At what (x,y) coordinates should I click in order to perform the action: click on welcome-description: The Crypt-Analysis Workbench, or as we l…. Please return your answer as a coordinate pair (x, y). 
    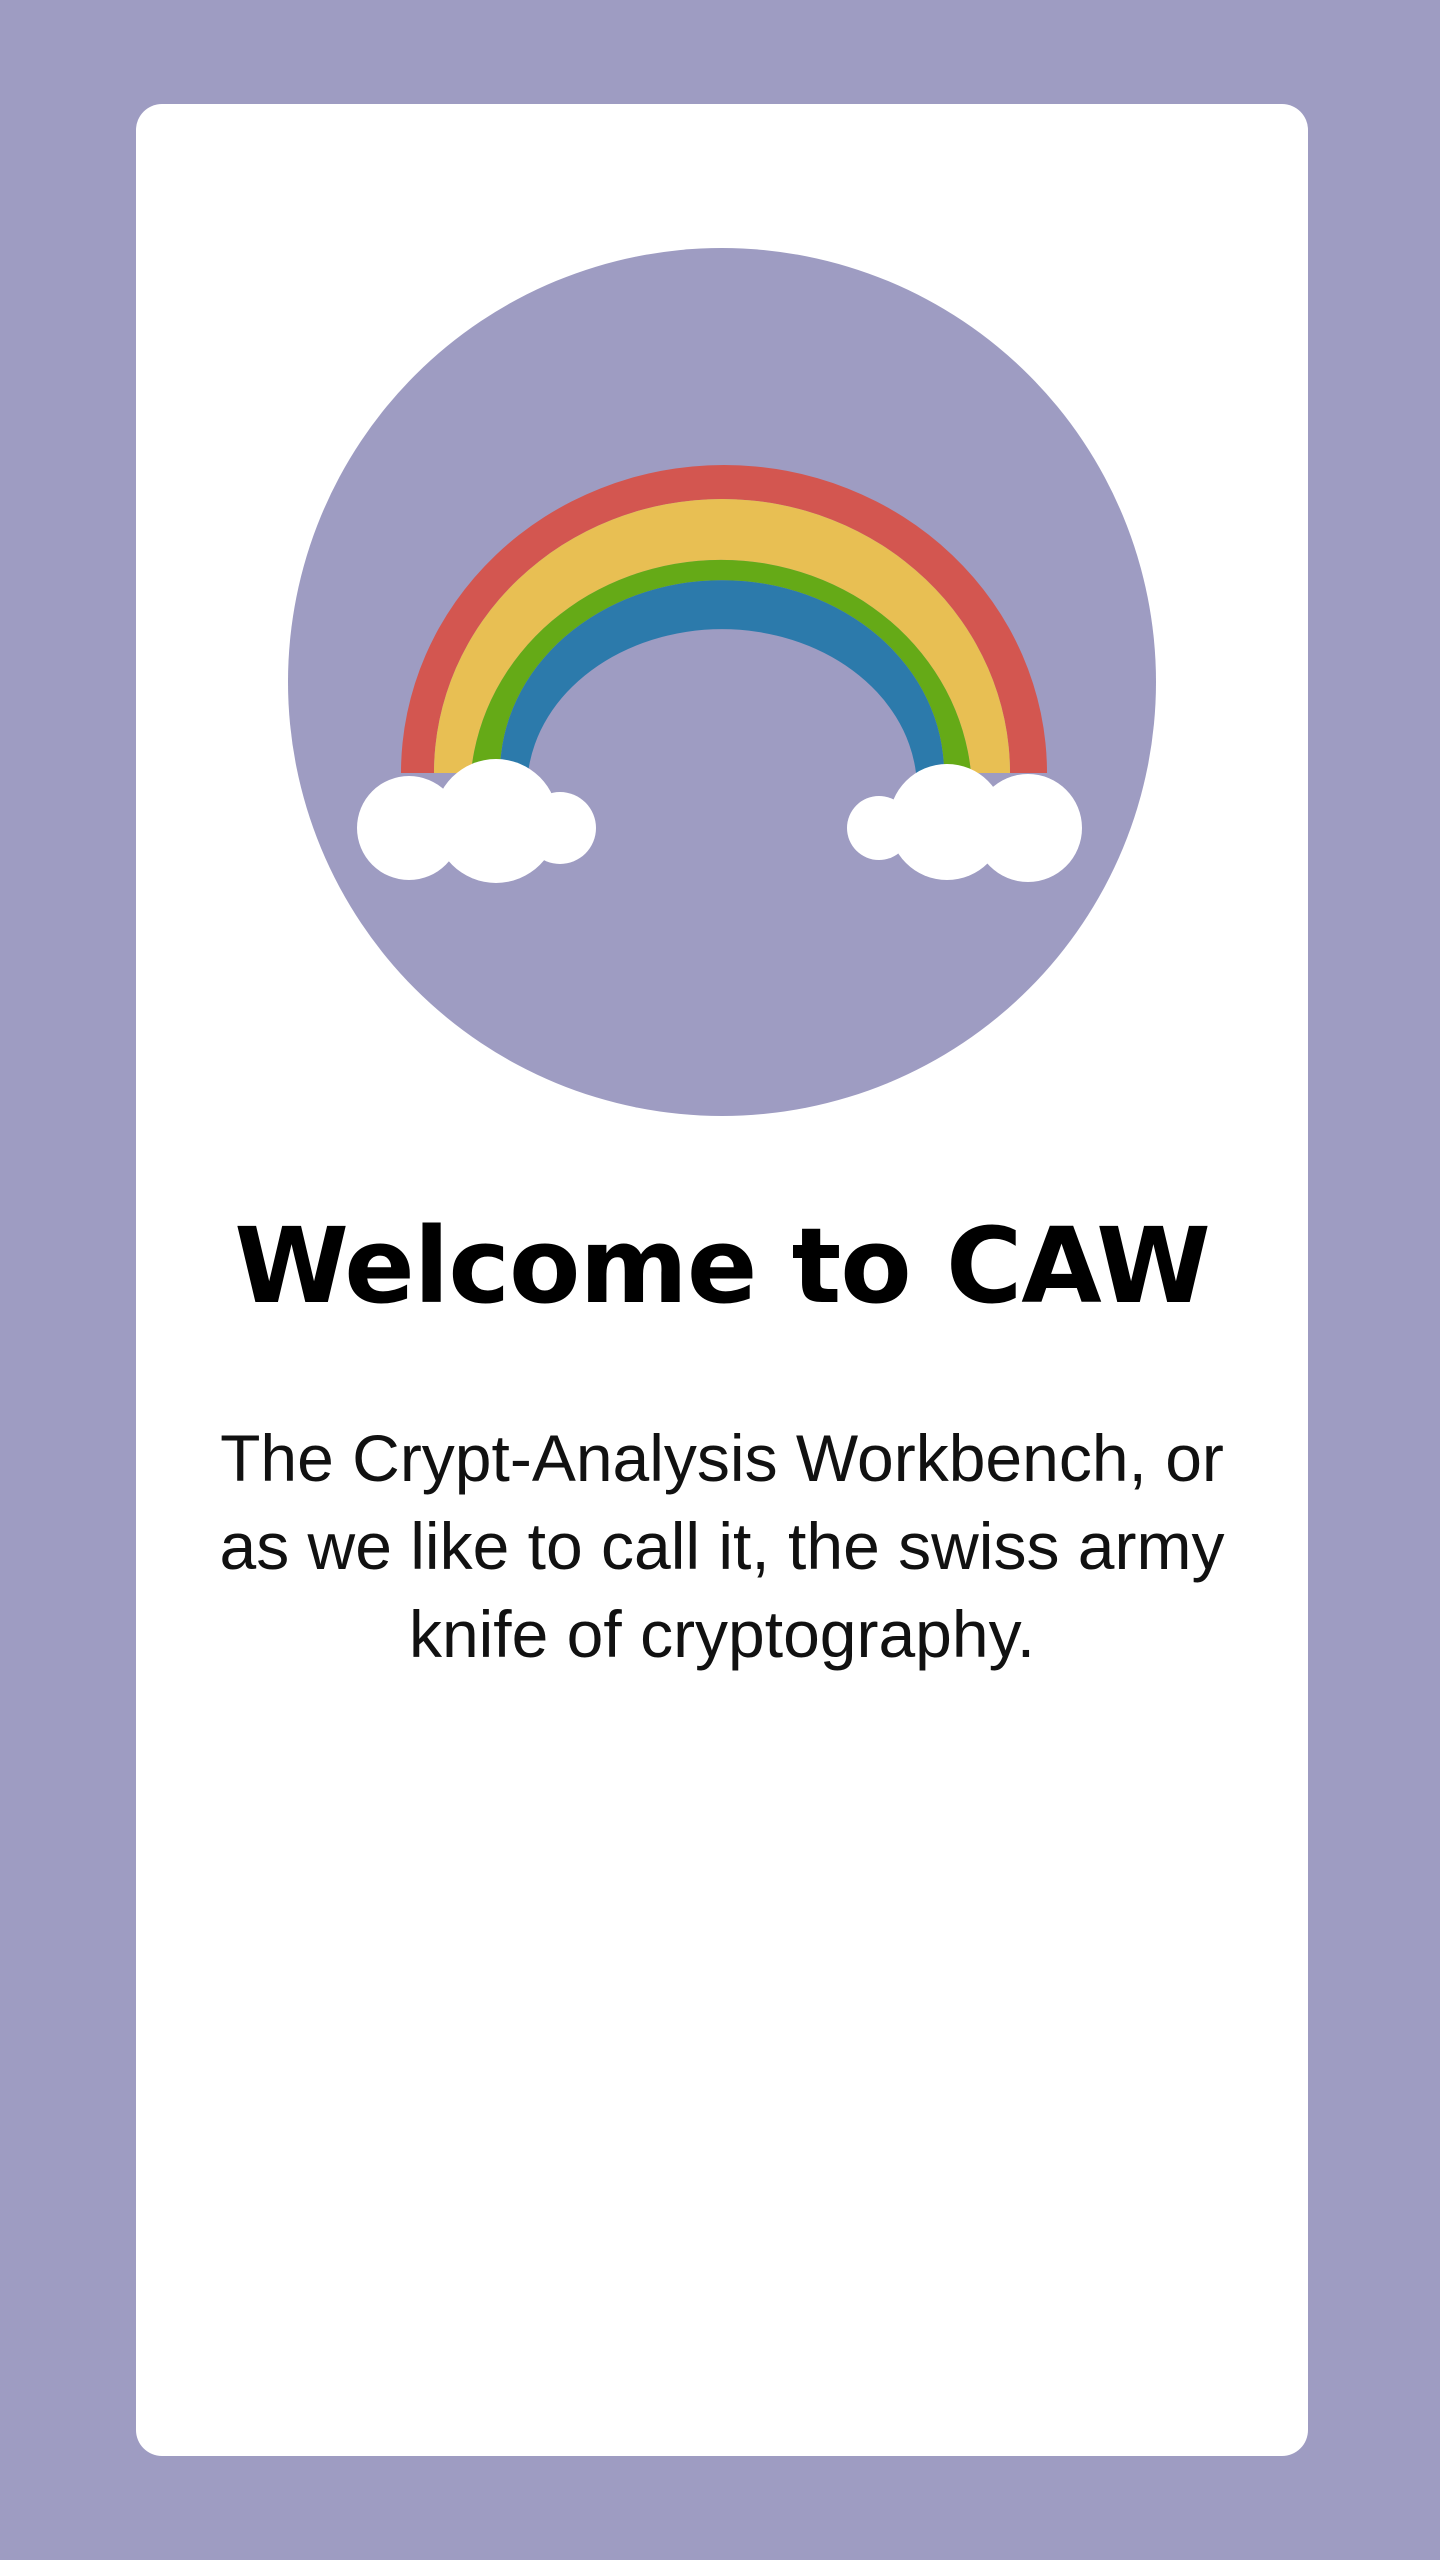
    Looking at the image, I should click on (722, 1546).